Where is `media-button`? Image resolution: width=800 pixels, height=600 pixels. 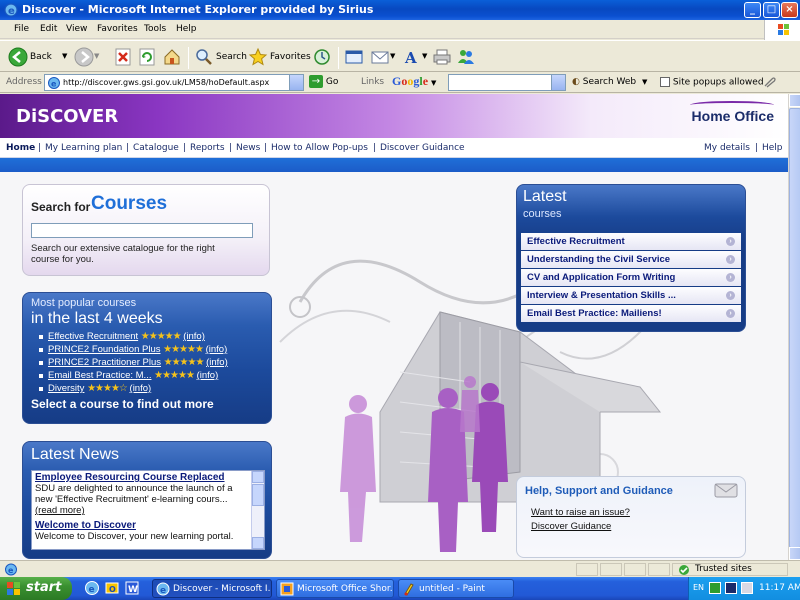 media-button is located at coordinates (355, 58).